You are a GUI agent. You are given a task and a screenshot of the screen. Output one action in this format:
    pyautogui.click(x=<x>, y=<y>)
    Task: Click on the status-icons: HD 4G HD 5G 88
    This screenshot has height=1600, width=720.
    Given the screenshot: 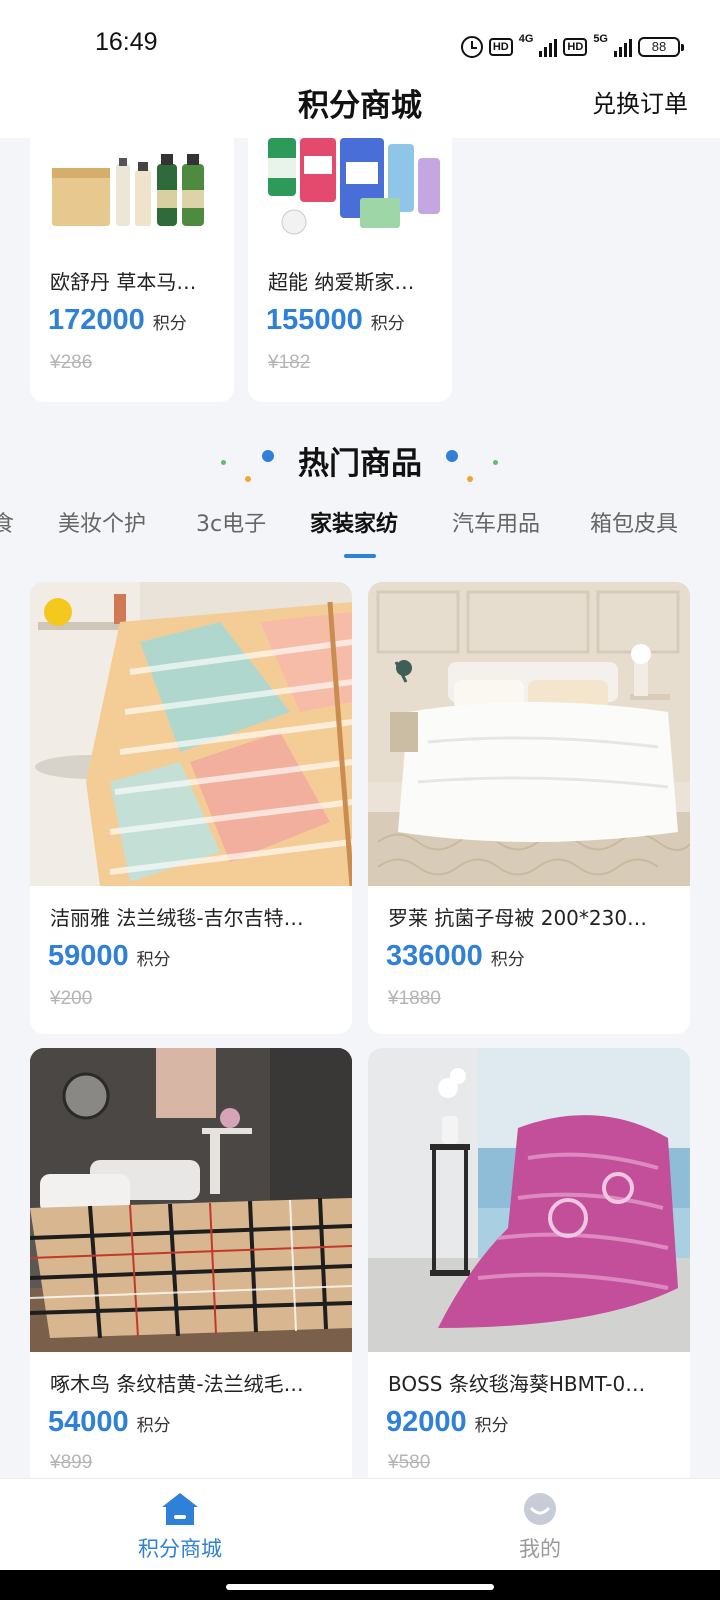 What is the action you would take?
    pyautogui.click(x=572, y=47)
    